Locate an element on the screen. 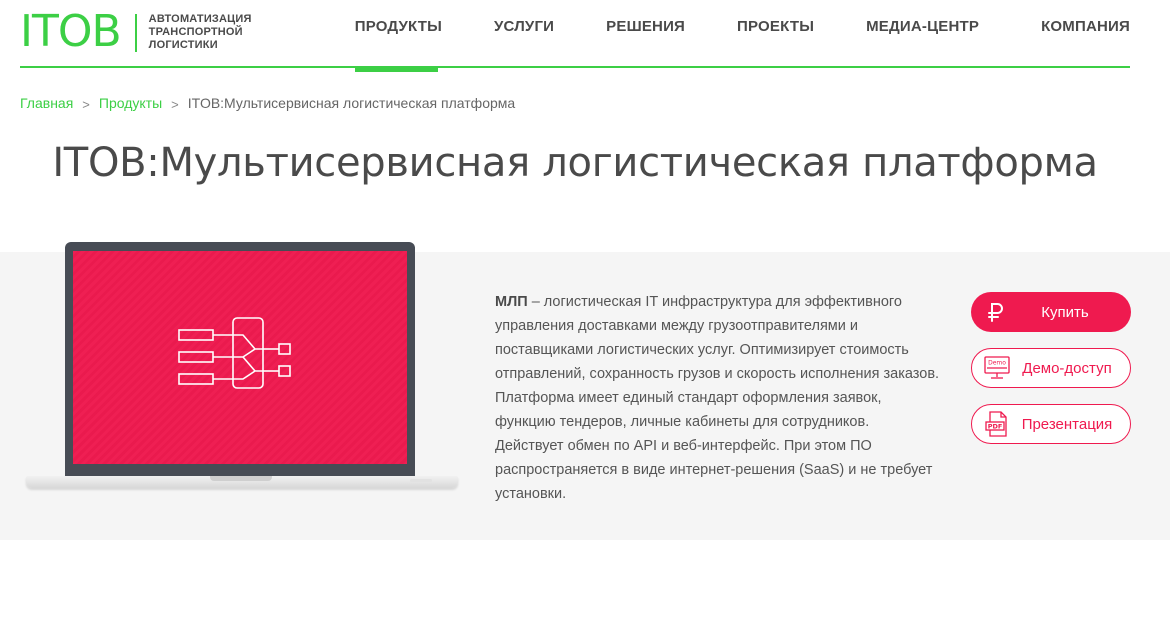 The width and height of the screenshot is (1170, 627). logo-mark: ITOB is located at coordinates (71, 31).